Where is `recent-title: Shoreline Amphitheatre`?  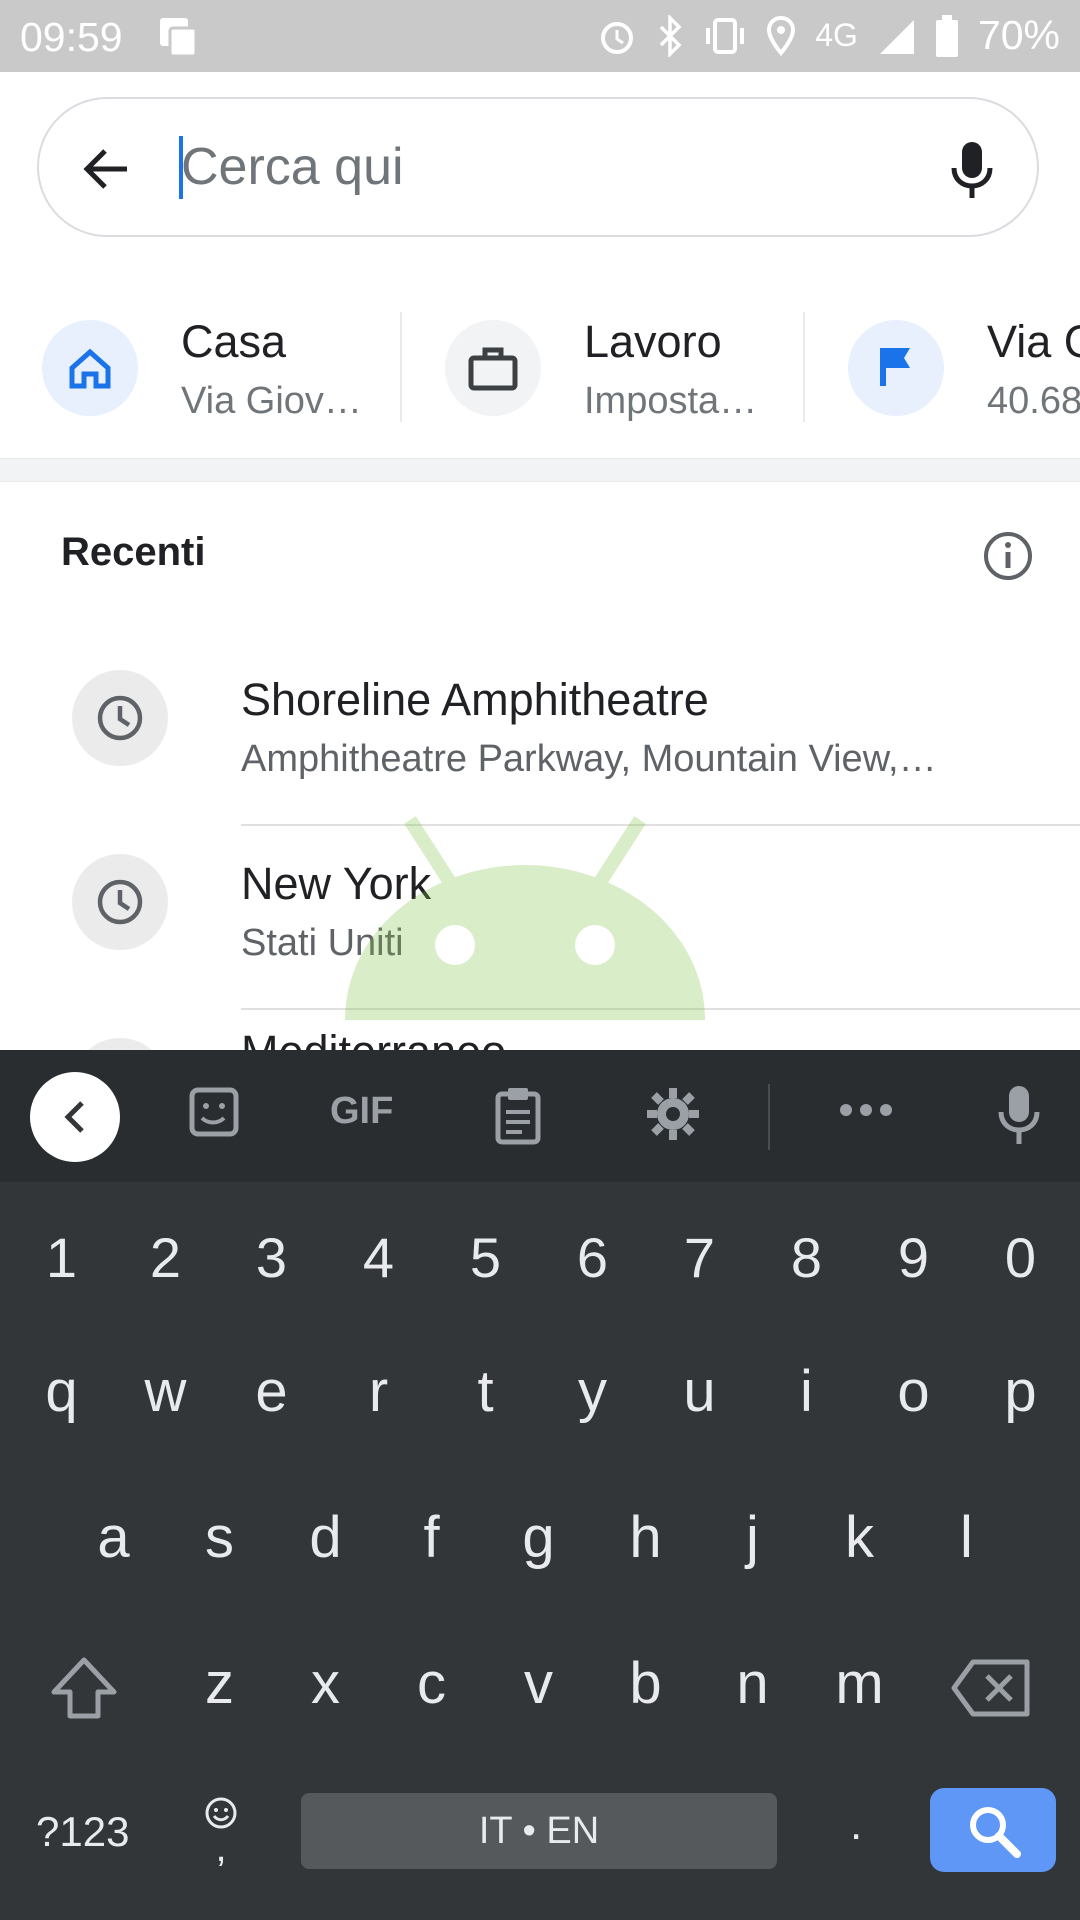
recent-title: Shoreline Amphitheatre is located at coordinates (475, 699).